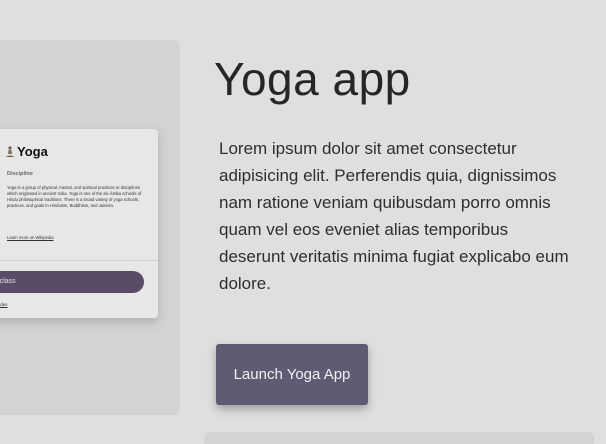 The height and width of the screenshot is (444, 606). I want to click on page-title: Yoga app, so click(312, 79).